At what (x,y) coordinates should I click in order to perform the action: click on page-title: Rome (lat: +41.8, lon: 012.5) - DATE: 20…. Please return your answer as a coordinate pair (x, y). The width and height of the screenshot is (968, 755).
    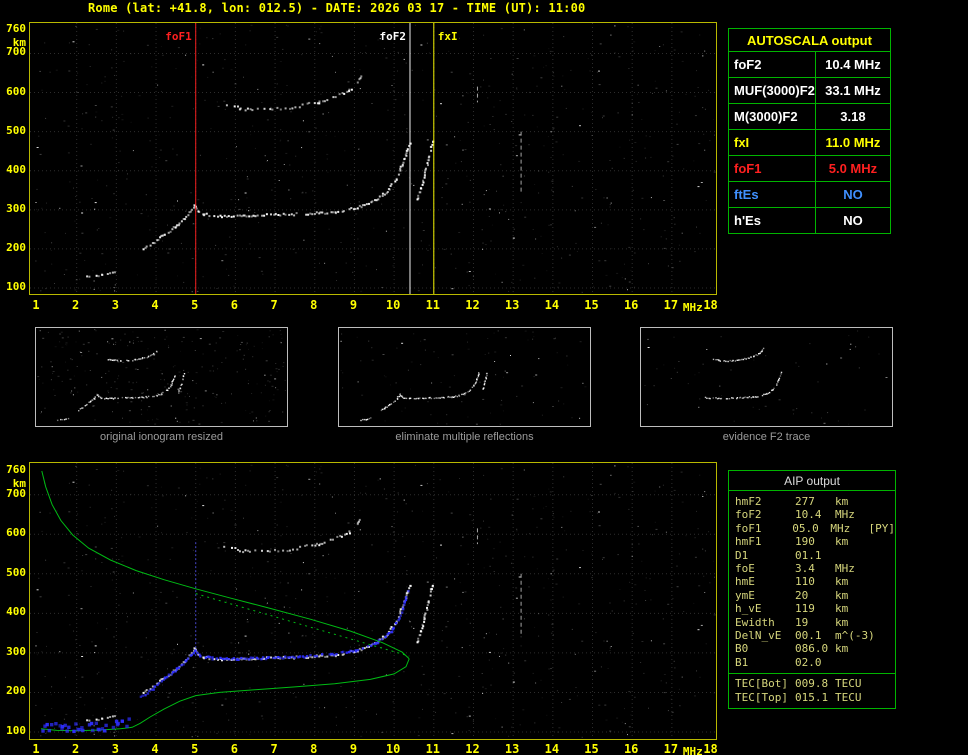
    Looking at the image, I should click on (337, 8).